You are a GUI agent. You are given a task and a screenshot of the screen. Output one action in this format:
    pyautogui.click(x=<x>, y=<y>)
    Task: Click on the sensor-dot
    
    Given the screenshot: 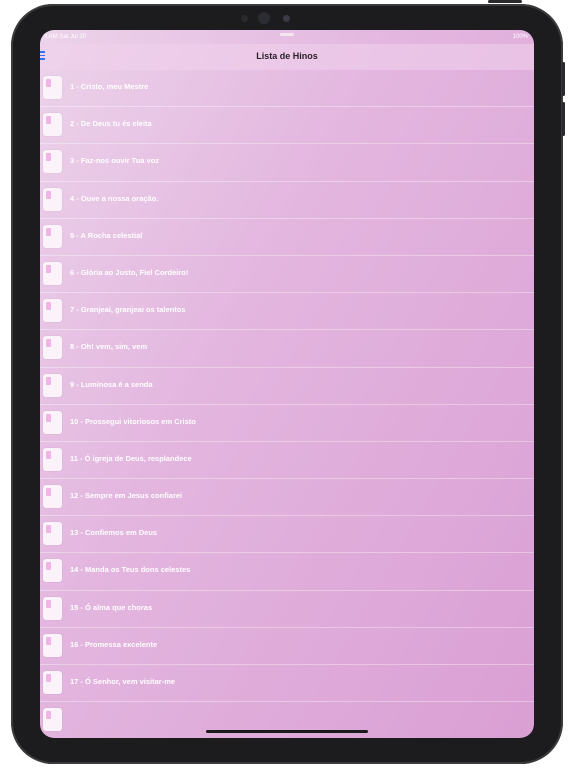 What is the action you would take?
    pyautogui.click(x=244, y=18)
    